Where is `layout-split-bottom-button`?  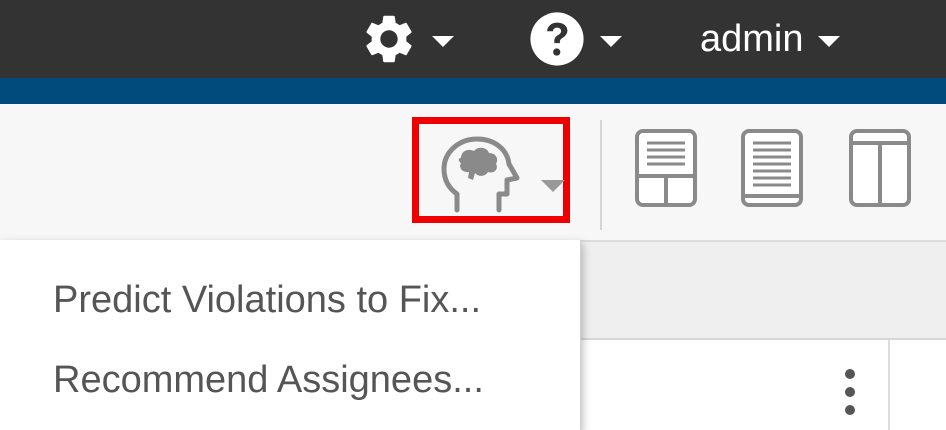
layout-split-bottom-button is located at coordinates (666, 168).